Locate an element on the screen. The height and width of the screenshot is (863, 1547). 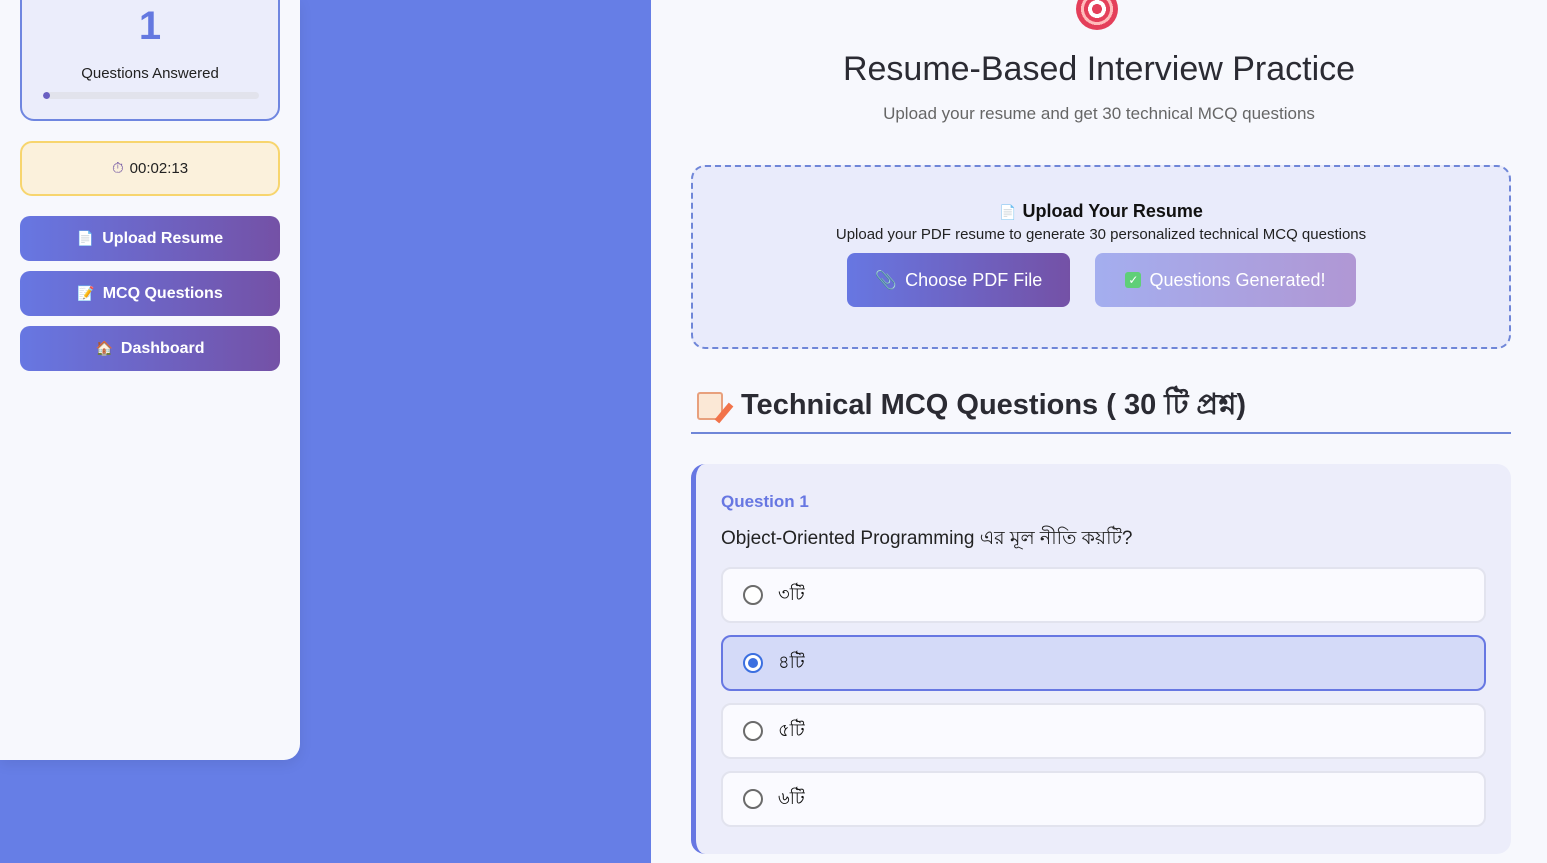
section-title-text: Technical MCQ Questions ( 30 টি প্রশ্ন) is located at coordinates (993, 404).